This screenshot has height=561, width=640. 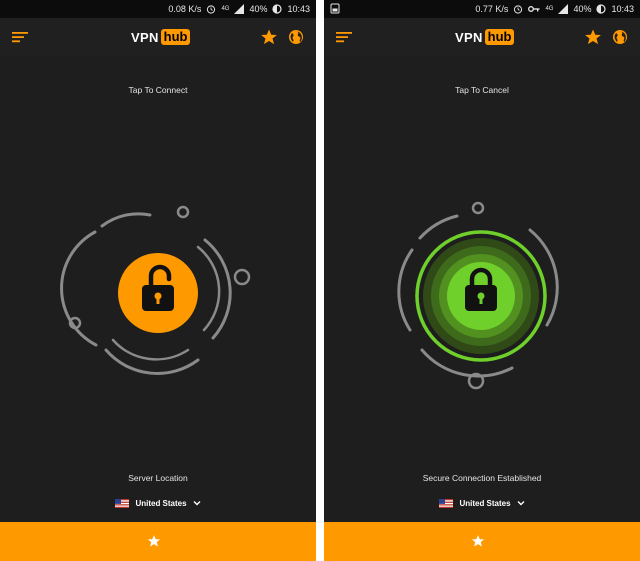 What do you see at coordinates (158, 9) in the screenshot?
I see `status-bar: 0.08 K/s 4G 40% 10:43` at bounding box center [158, 9].